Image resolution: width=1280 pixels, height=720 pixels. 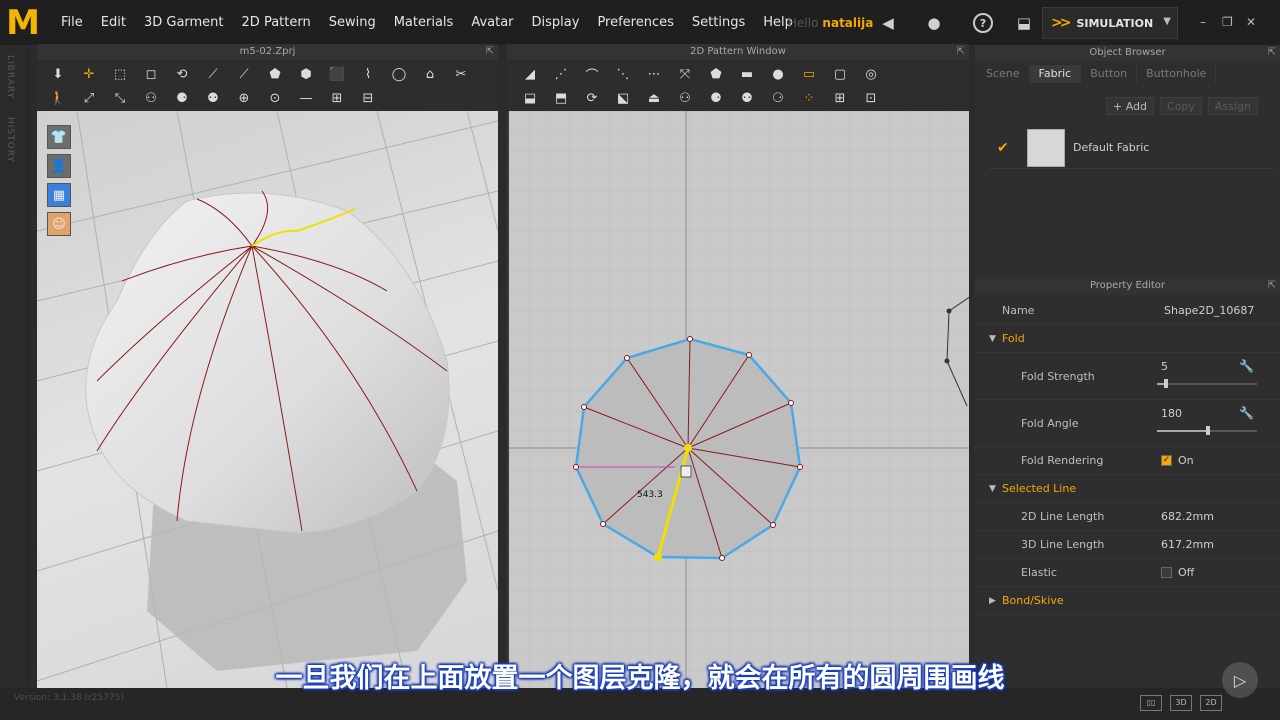 I want to click on fold-icon: ⬢, so click(x=306, y=74).